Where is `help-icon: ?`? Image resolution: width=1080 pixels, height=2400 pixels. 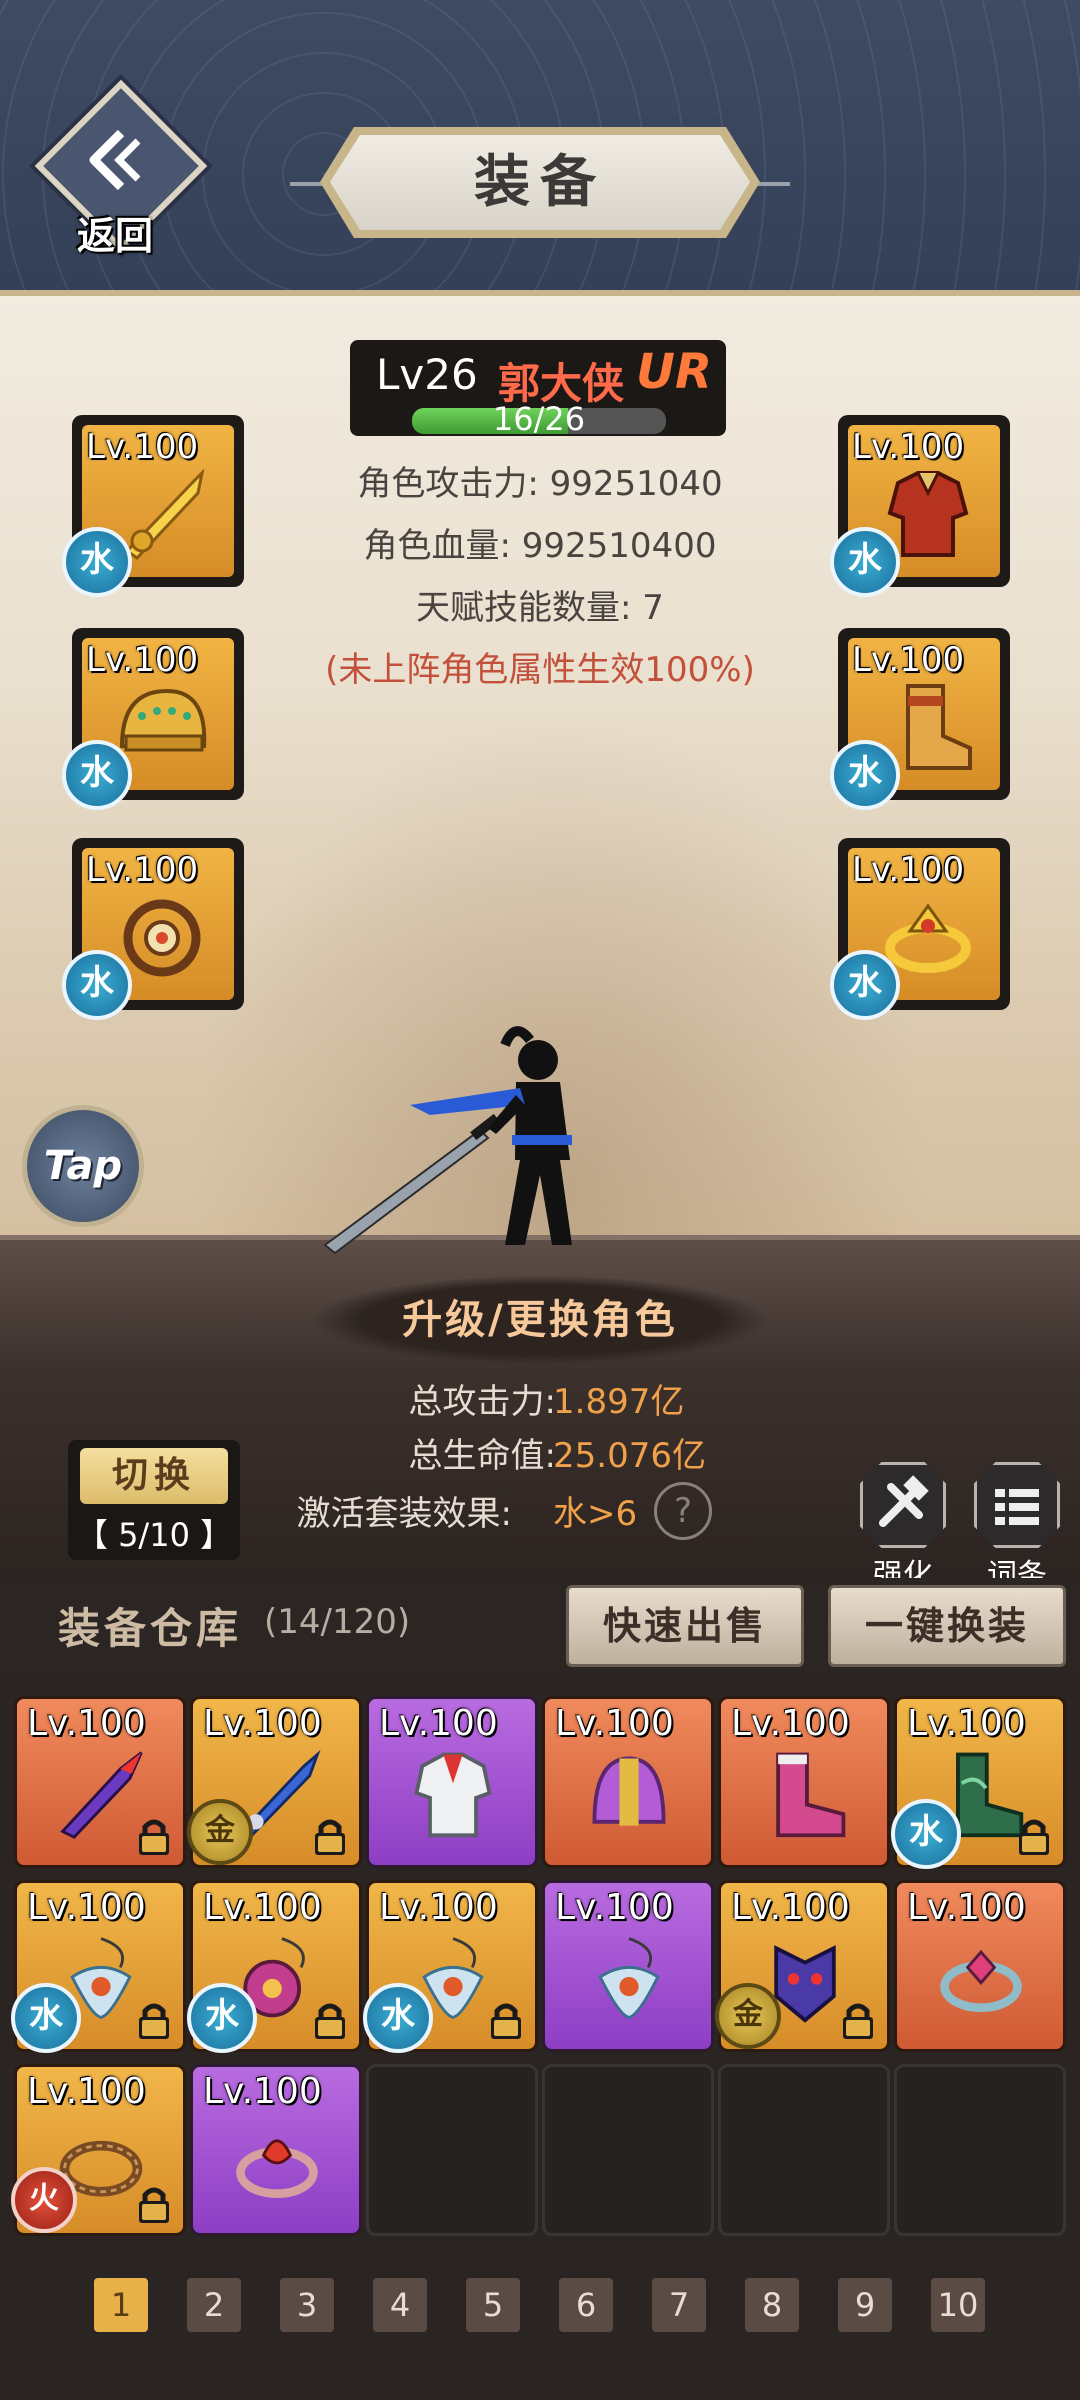
help-icon: ? is located at coordinates (683, 1511).